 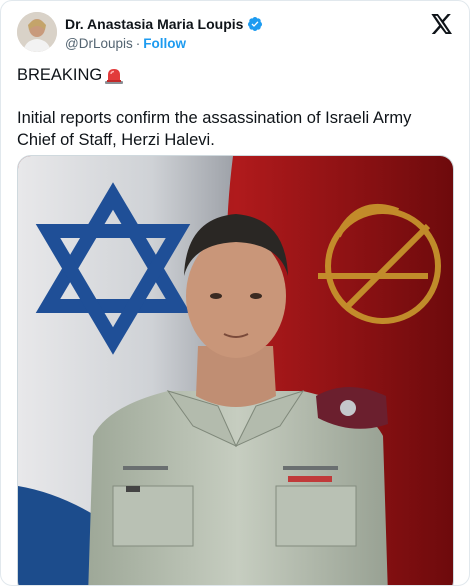 What do you see at coordinates (164, 43) in the screenshot?
I see `follow-button: Follow` at bounding box center [164, 43].